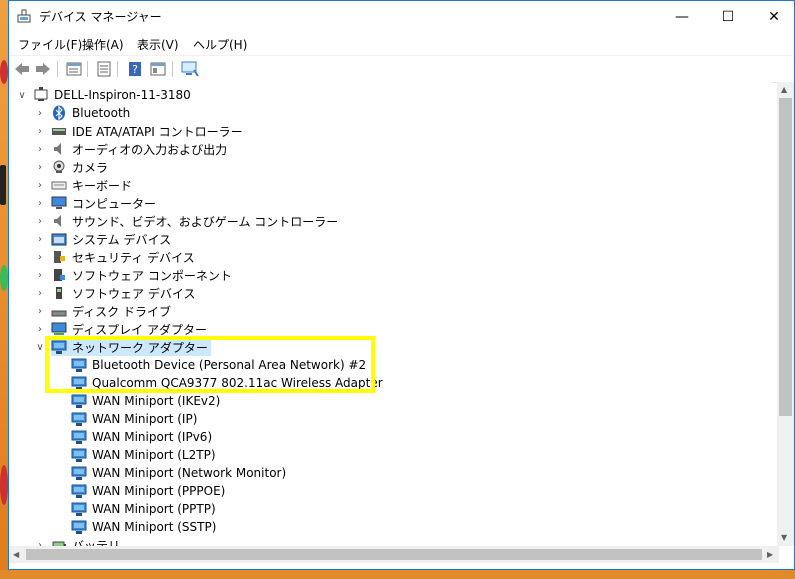 The height and width of the screenshot is (579, 795). I want to click on tree-category: キーボード, so click(91, 185).